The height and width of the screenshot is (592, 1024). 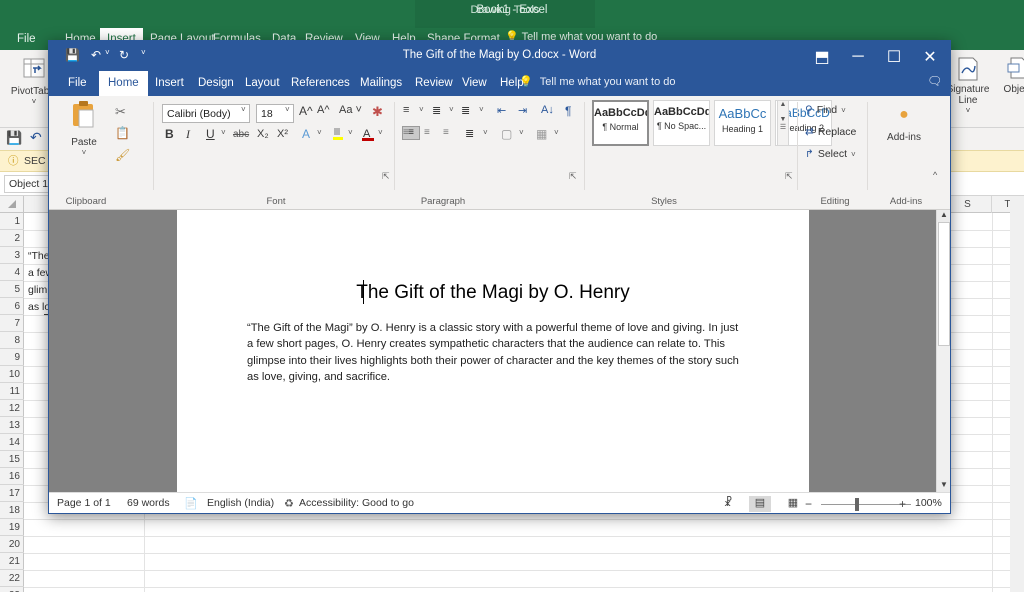 What do you see at coordinates (843, 110) in the screenshot?
I see `find-dropdown-icon: ˅` at bounding box center [843, 110].